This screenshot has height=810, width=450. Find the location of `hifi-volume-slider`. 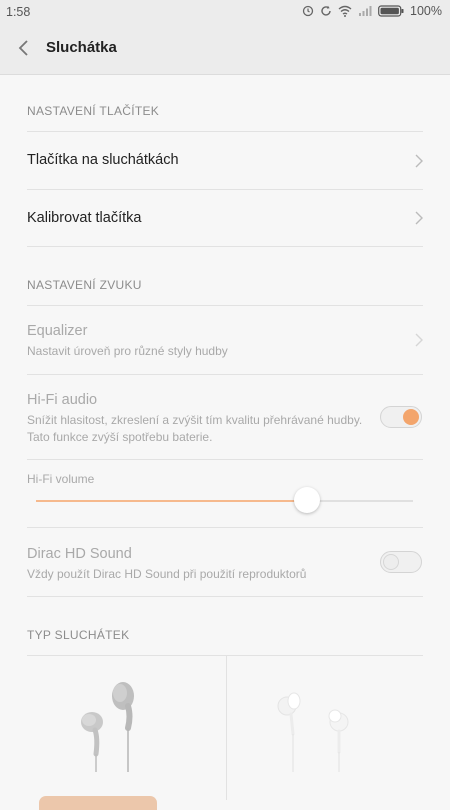

hifi-volume-slider is located at coordinates (224, 500).